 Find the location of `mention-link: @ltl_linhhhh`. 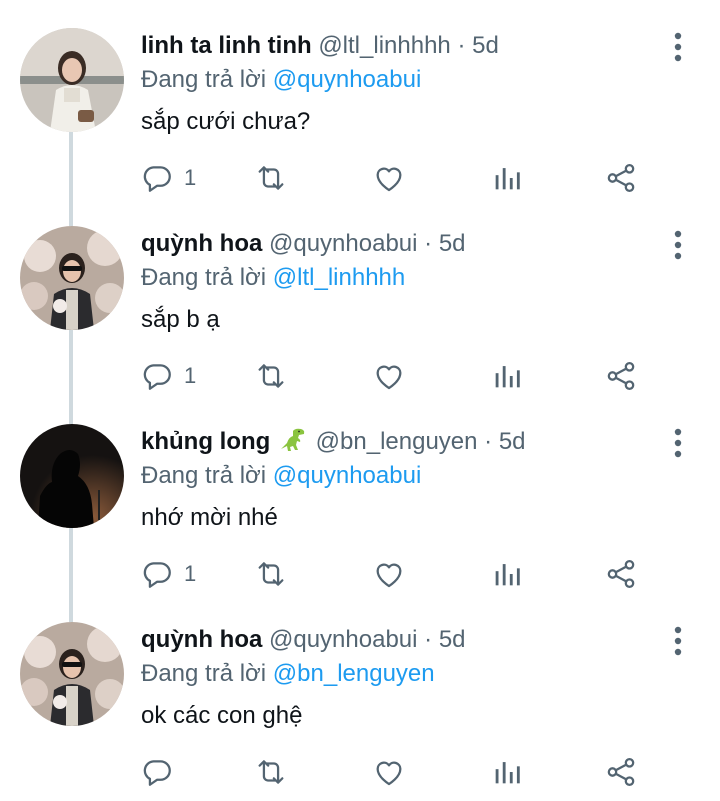

mention-link: @ltl_linhhhh is located at coordinates (339, 277).